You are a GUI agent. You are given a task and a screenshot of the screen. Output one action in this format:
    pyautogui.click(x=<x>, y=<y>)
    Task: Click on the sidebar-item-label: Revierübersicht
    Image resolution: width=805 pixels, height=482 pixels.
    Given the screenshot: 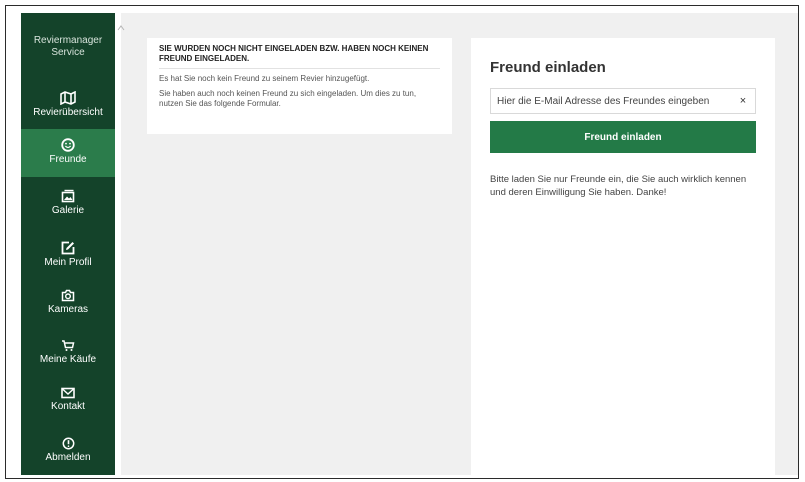 What is the action you would take?
    pyautogui.click(x=68, y=112)
    